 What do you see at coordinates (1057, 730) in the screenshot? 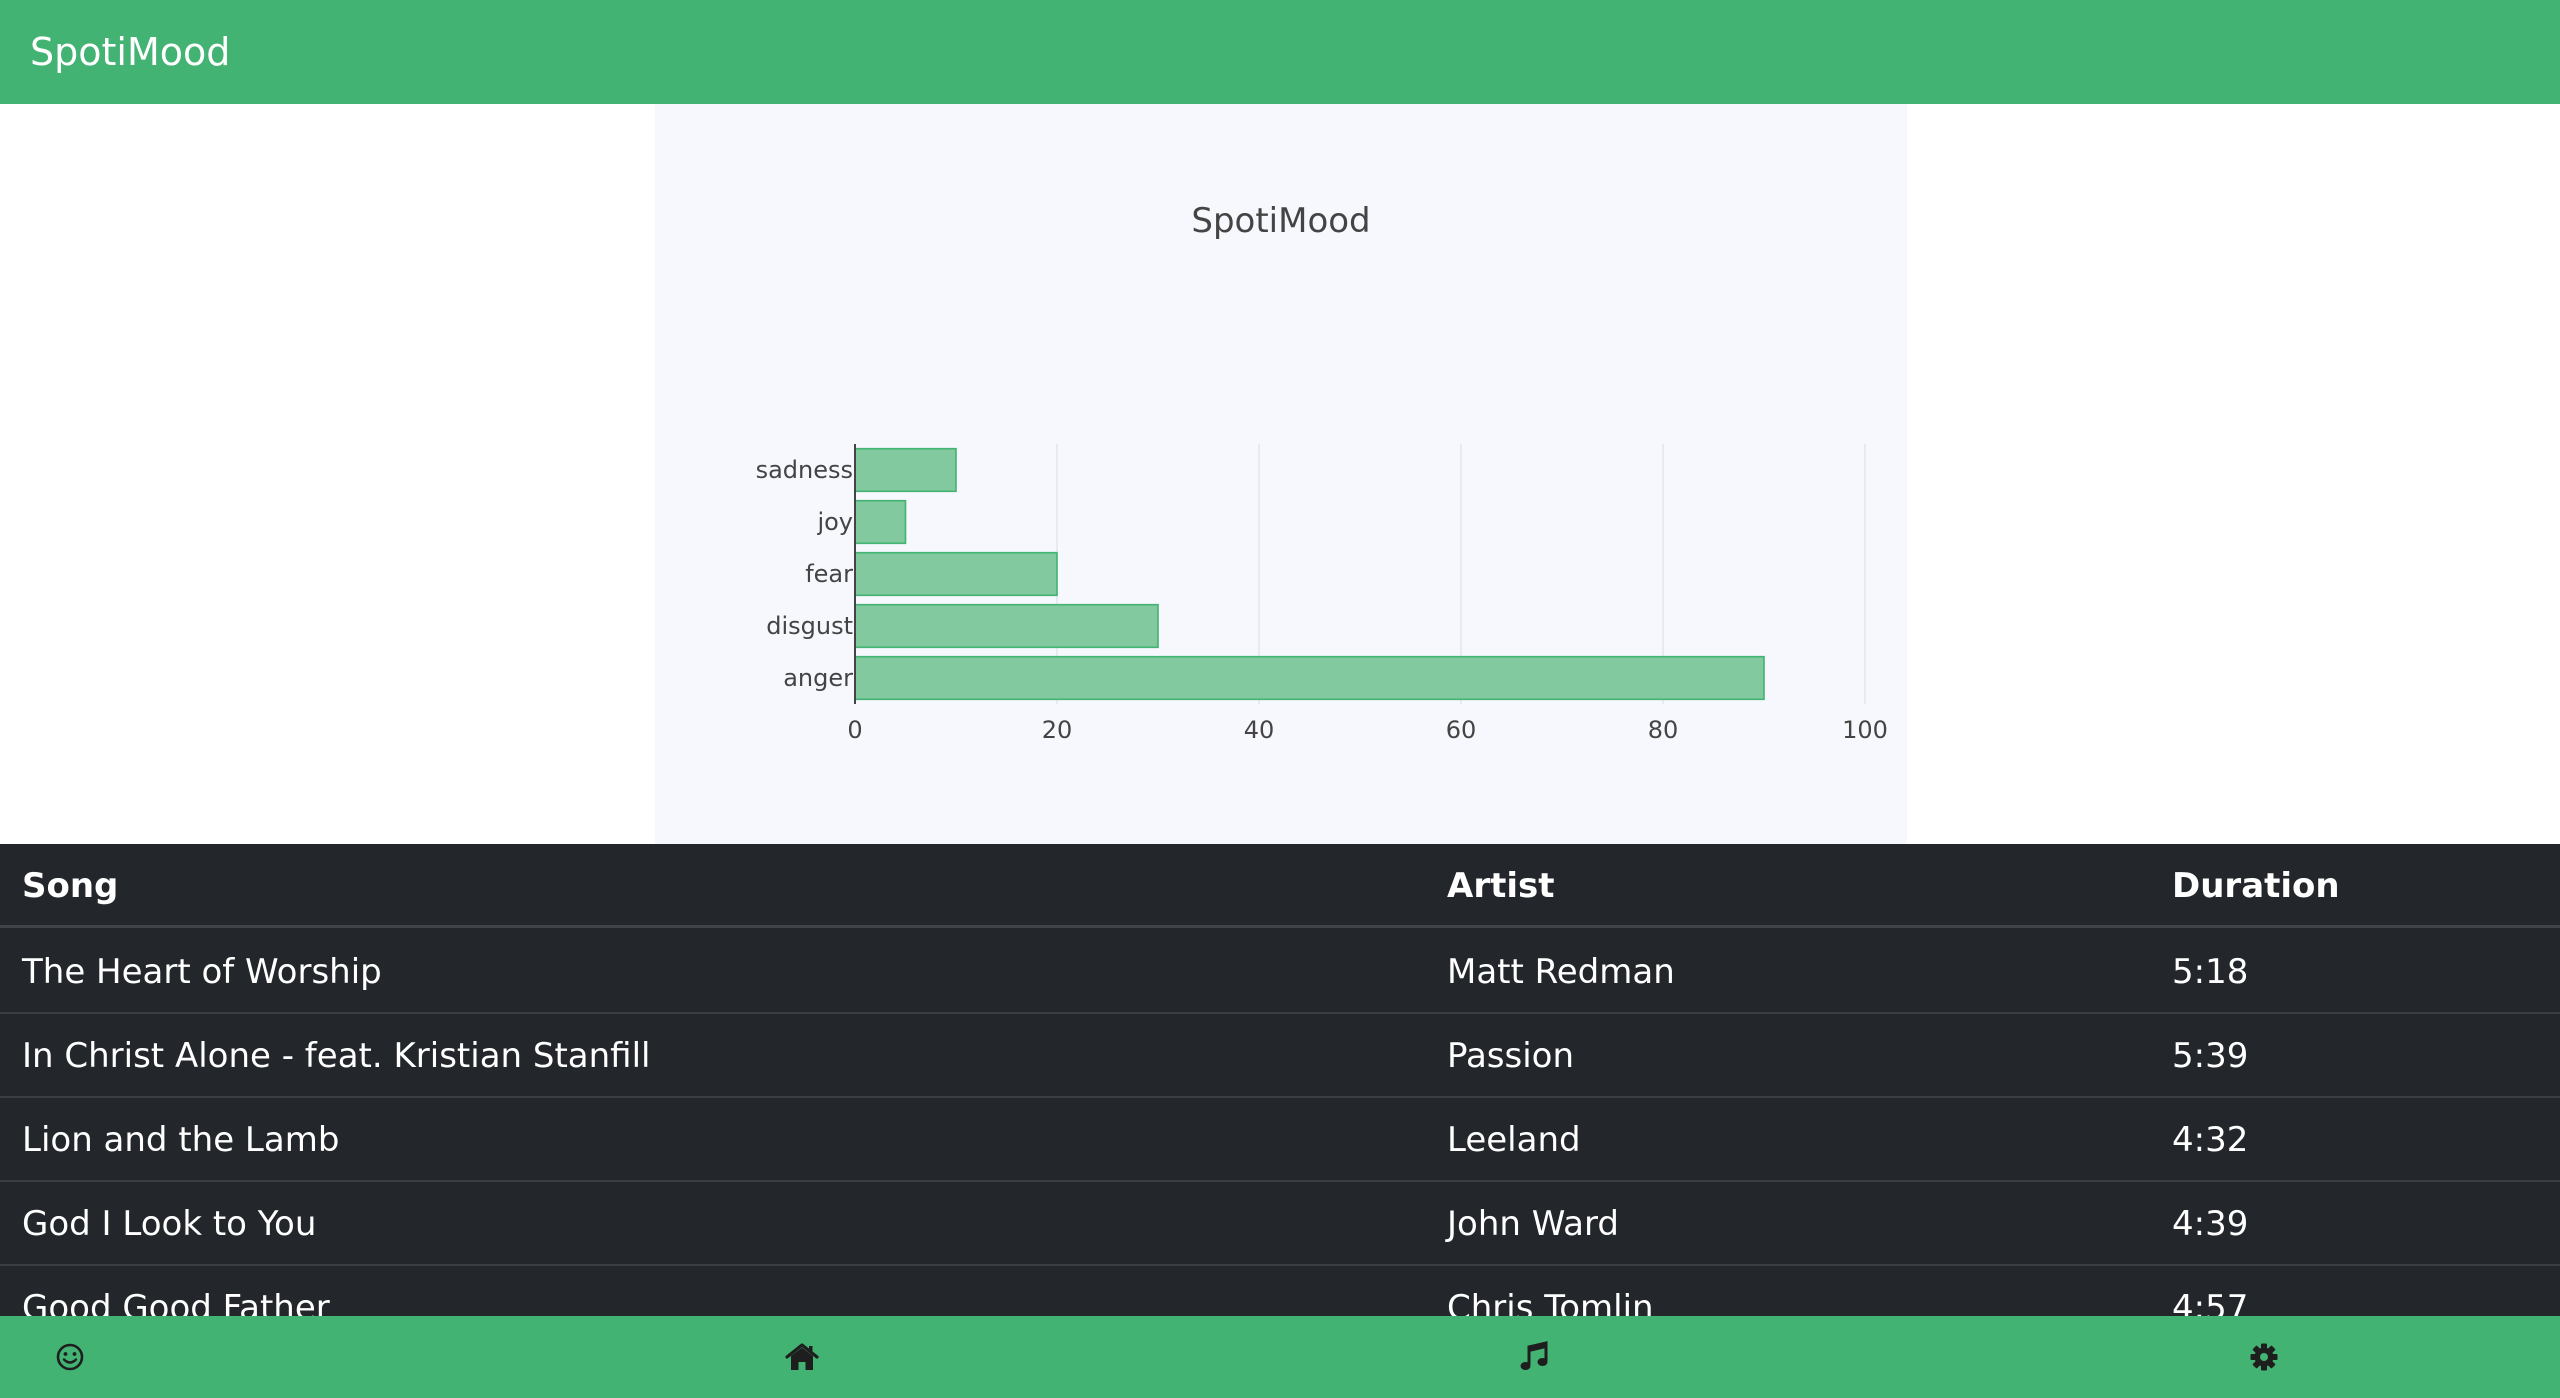
I see `x-tick-label: 20` at bounding box center [1057, 730].